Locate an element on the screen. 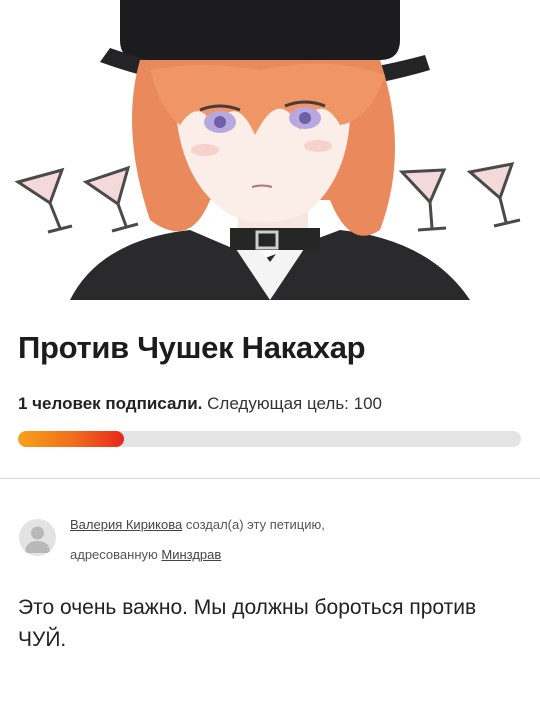  petition-title: Против Чушек Накахар is located at coordinates (192, 347).